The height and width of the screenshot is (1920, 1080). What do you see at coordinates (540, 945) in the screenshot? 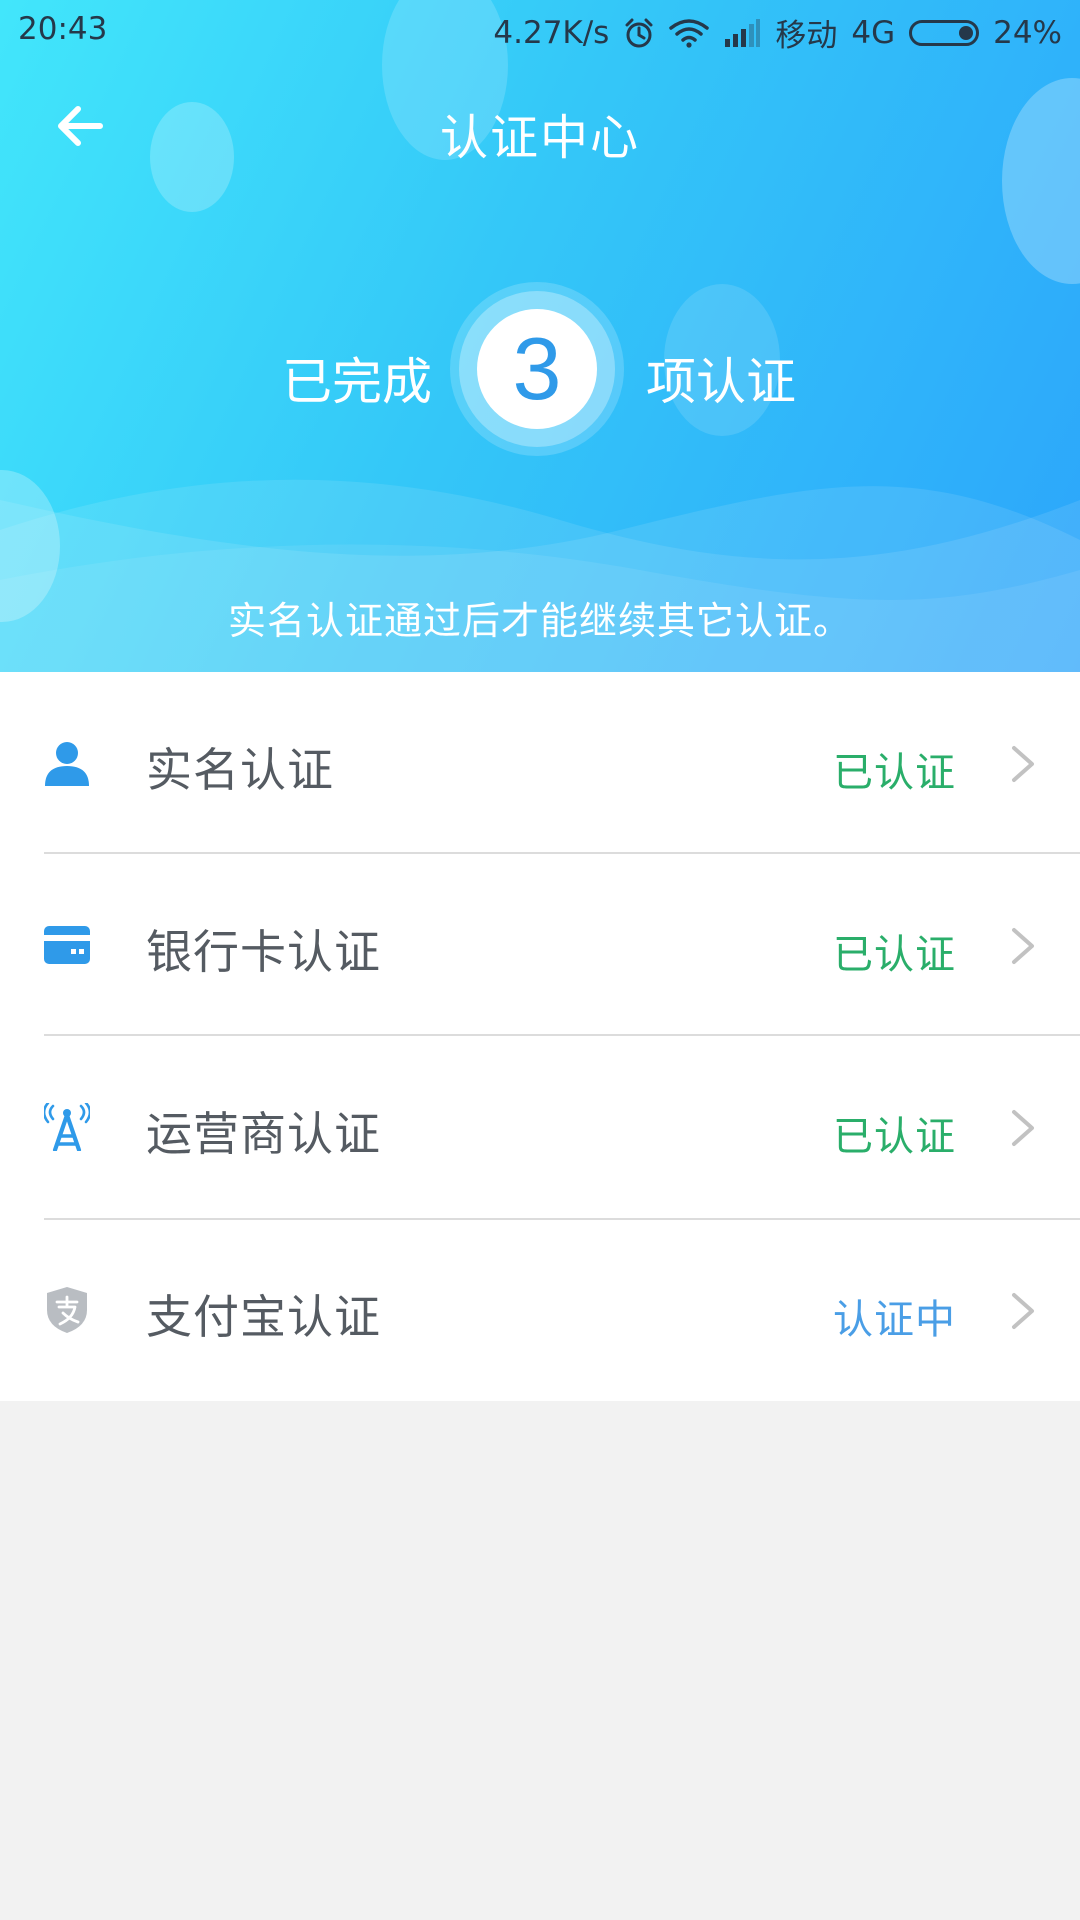
I see `auth-item-bank-card: 银行卡认证 已认证` at bounding box center [540, 945].